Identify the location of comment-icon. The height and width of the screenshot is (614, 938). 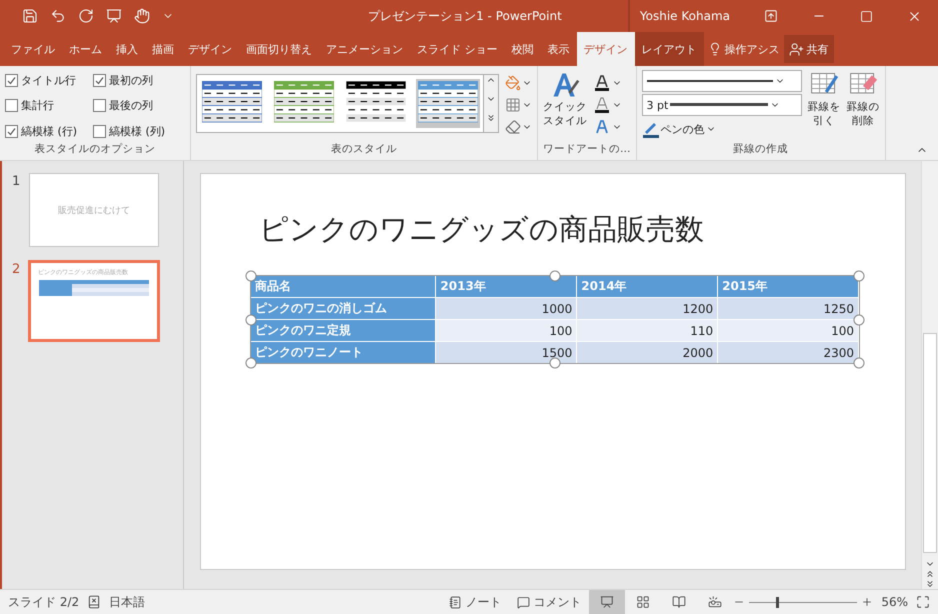
(523, 602).